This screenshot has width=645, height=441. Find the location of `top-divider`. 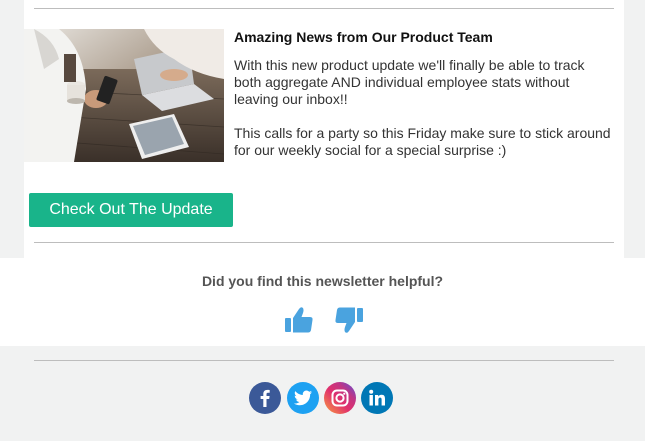

top-divider is located at coordinates (324, 8).